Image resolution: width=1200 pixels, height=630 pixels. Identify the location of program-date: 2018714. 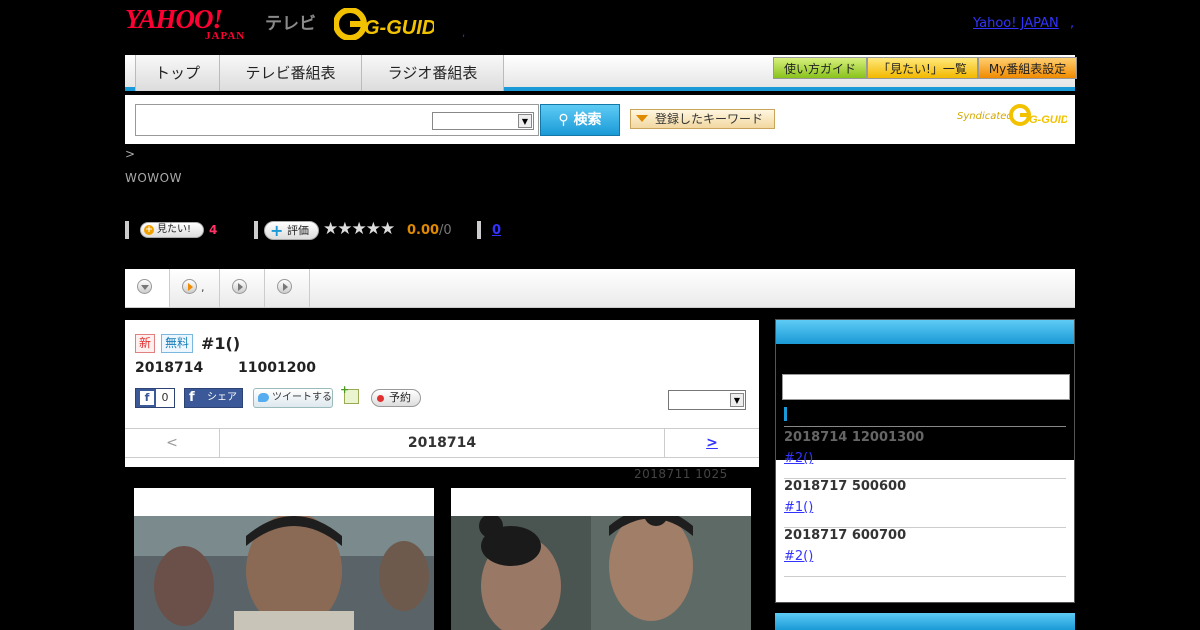
(169, 368).